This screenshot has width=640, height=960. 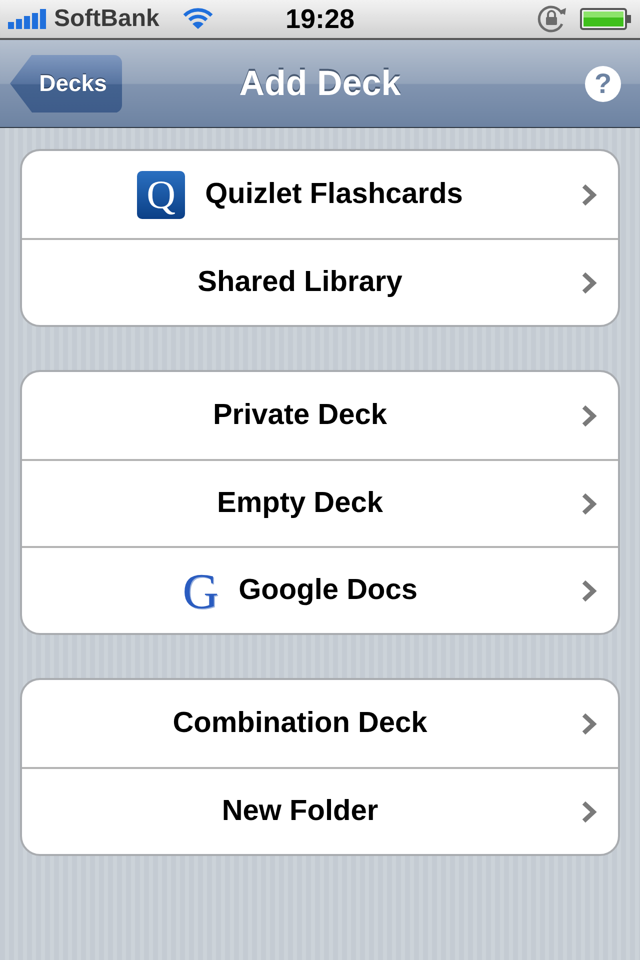 What do you see at coordinates (200, 591) in the screenshot?
I see `g-logo: G` at bounding box center [200, 591].